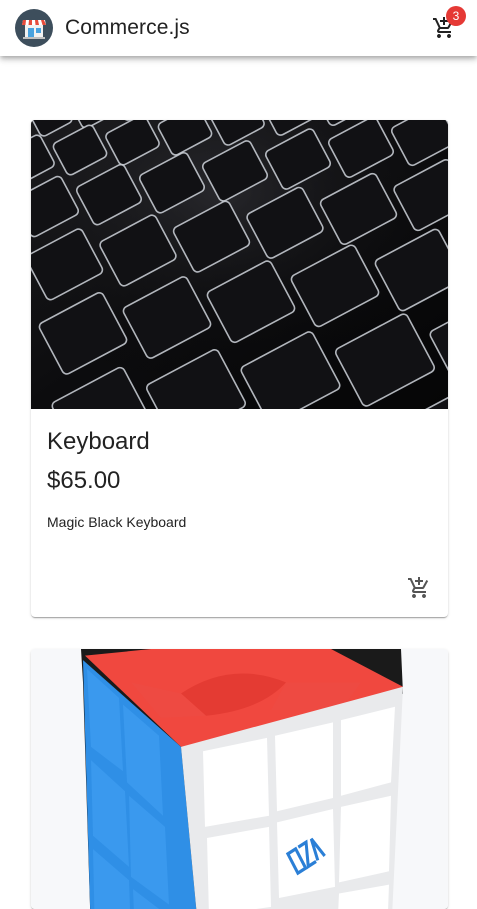 This screenshot has width=477, height=909. What do you see at coordinates (117, 522) in the screenshot?
I see `product-description: Magic Black Keyboard` at bounding box center [117, 522].